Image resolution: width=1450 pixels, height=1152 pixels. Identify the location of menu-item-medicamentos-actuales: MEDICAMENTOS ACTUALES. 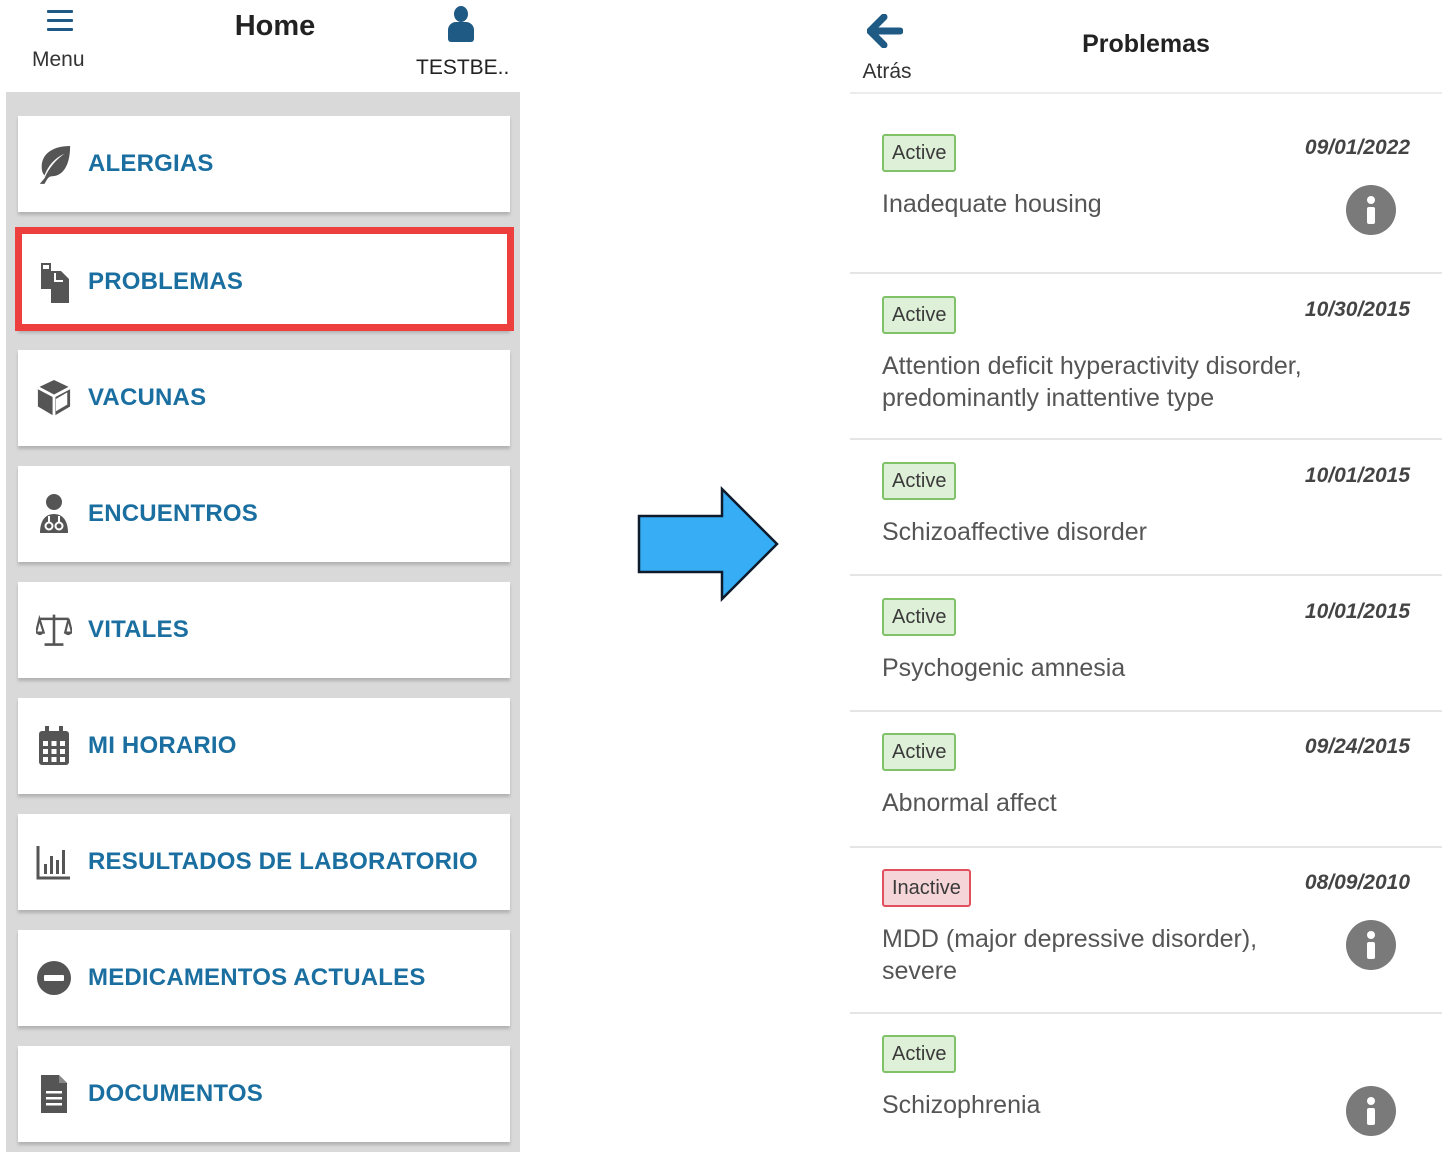
(264, 978).